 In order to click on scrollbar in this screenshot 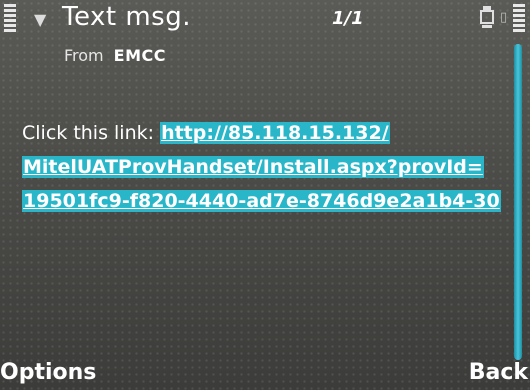, I will do `click(518, 202)`.